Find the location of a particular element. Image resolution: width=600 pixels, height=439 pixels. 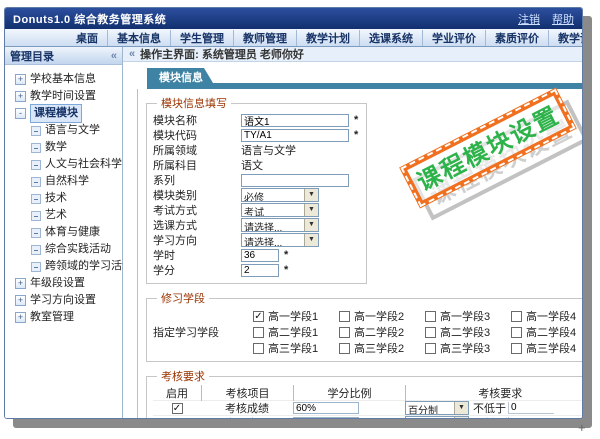

sidebar-item-classroom-mgmt: + 教室管理 is located at coordinates (63, 317).